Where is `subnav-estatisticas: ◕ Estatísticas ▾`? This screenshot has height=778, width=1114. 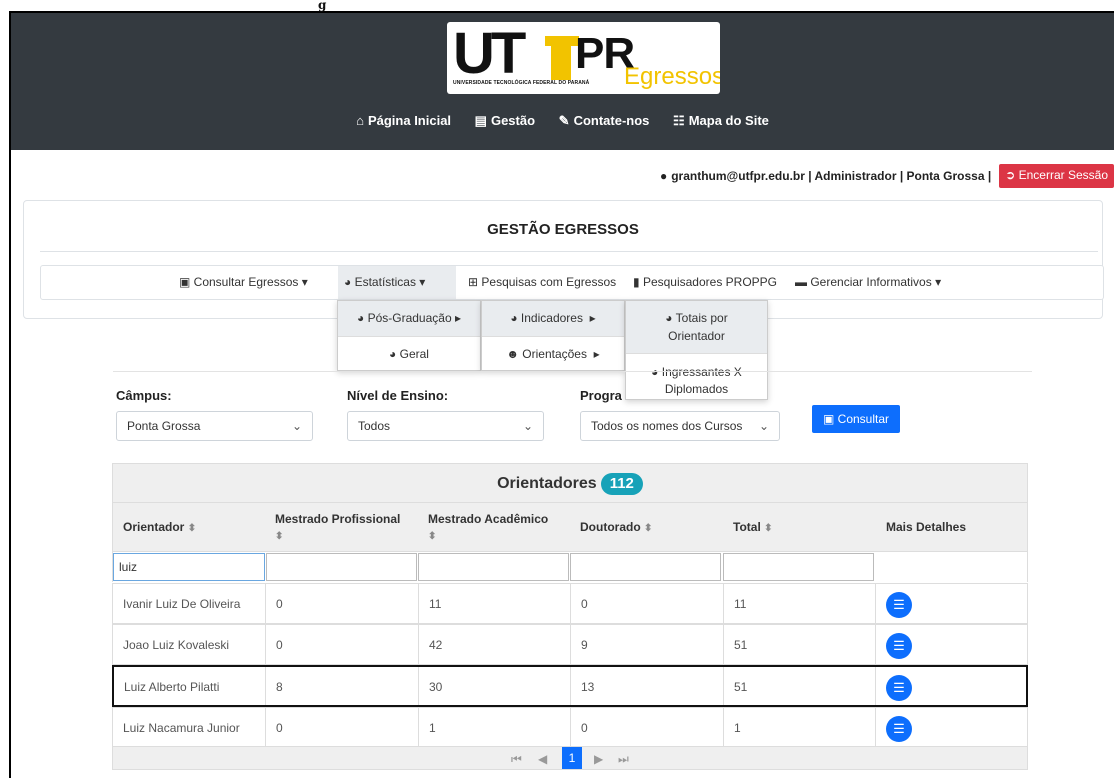
subnav-estatisticas: ◕ Estatísticas ▾ is located at coordinates (397, 282).